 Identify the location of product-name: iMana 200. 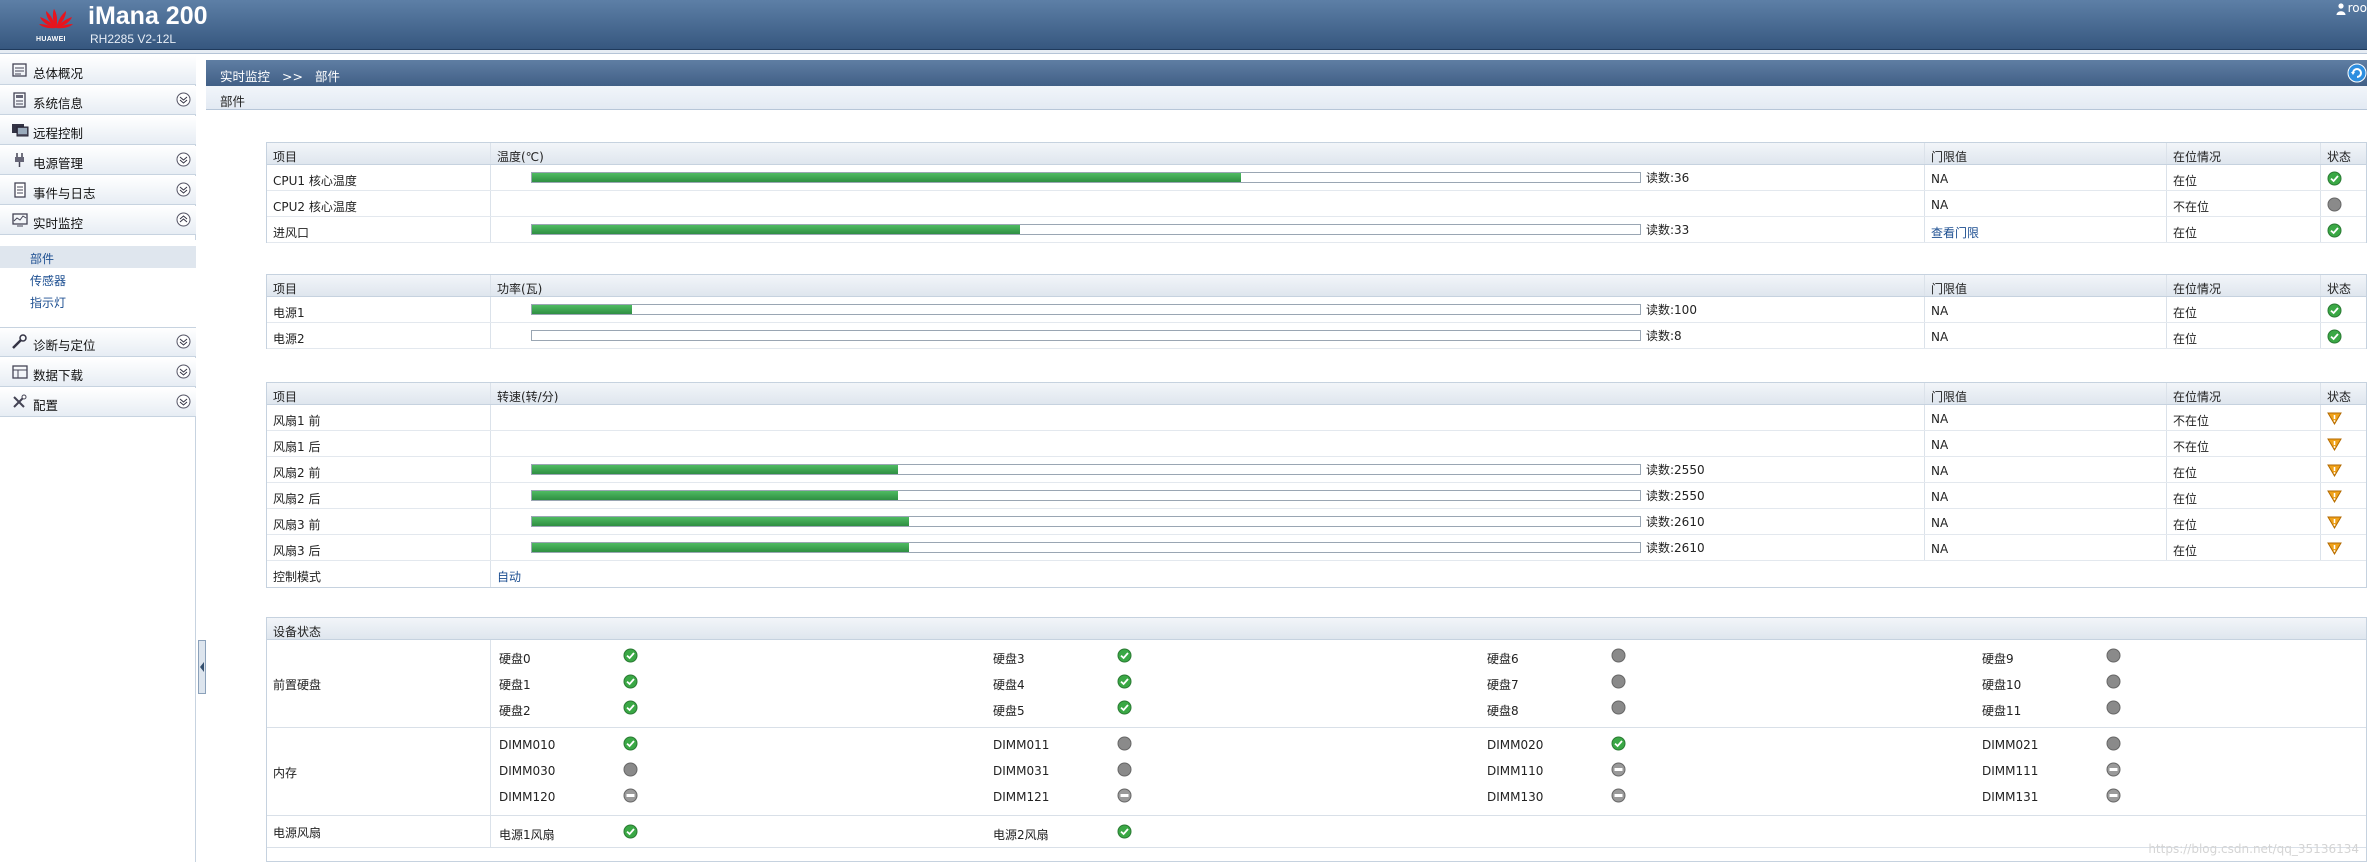
(148, 16).